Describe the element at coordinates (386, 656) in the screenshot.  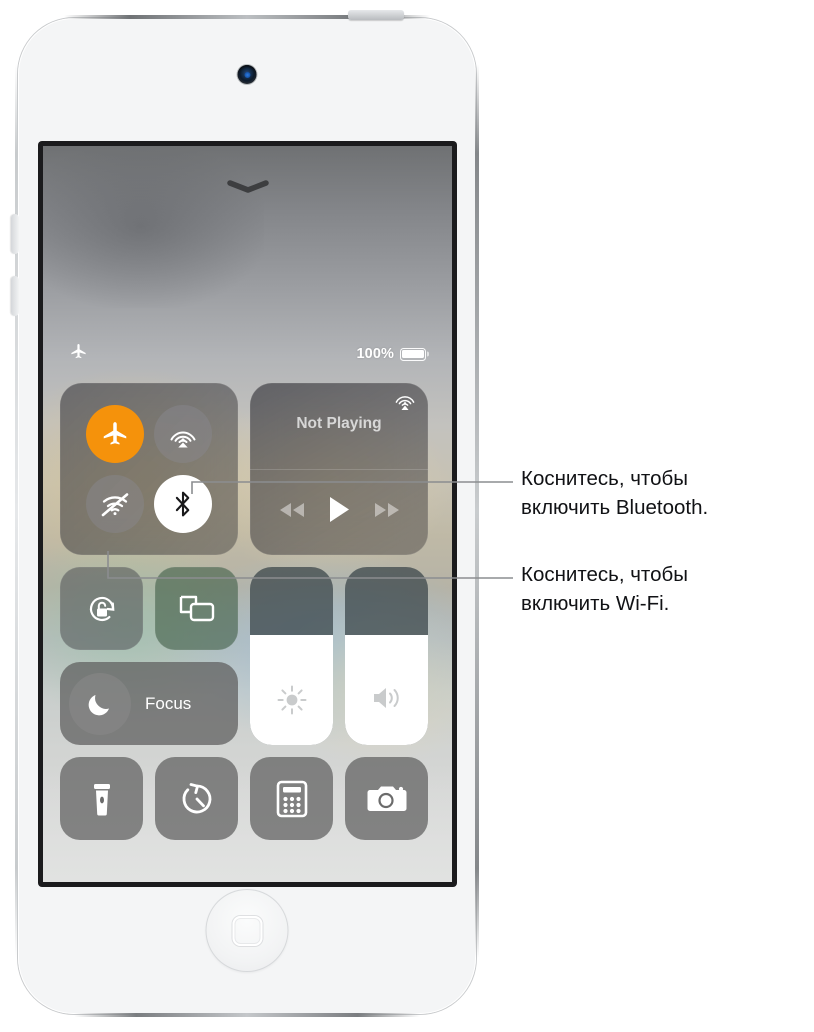
I see `volume-slider` at that location.